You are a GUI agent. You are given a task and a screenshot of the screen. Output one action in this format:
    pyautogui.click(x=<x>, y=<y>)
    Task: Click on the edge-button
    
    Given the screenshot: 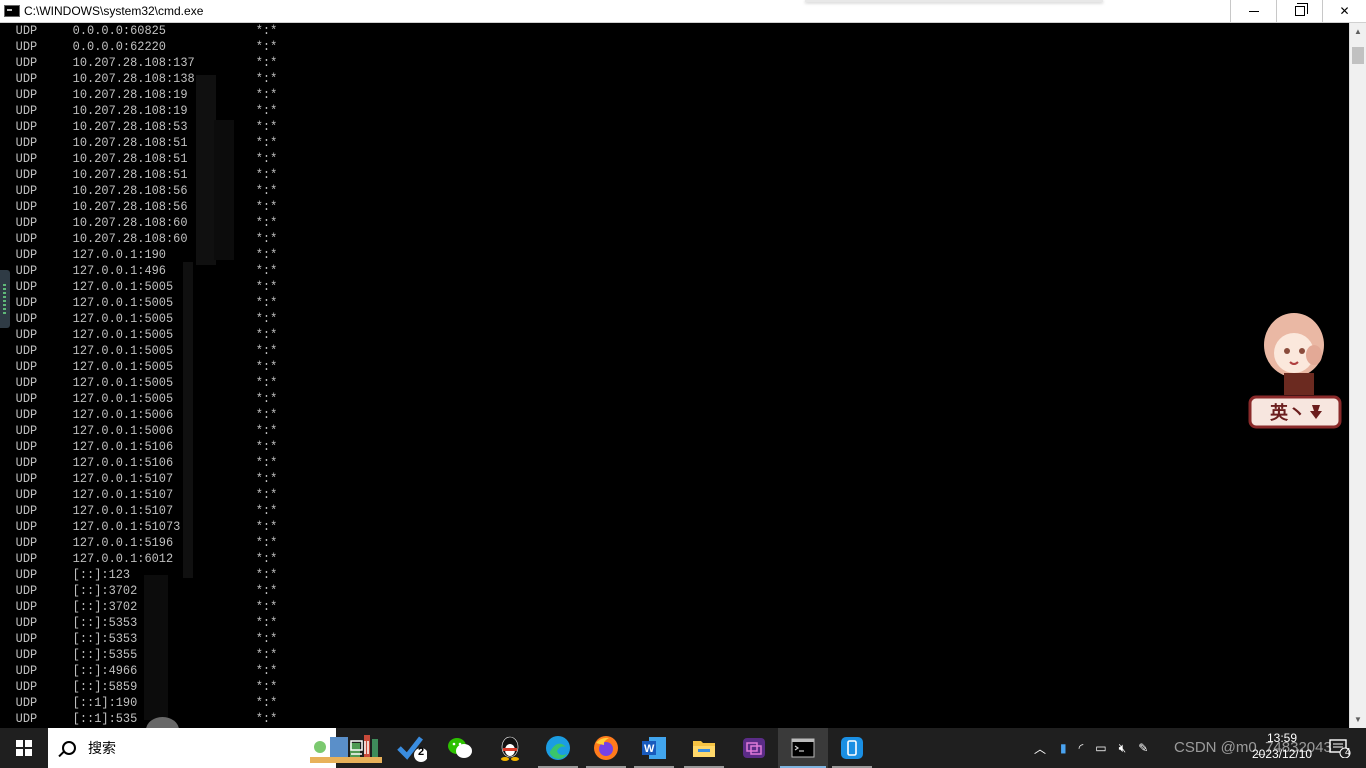 What is the action you would take?
    pyautogui.click(x=558, y=748)
    